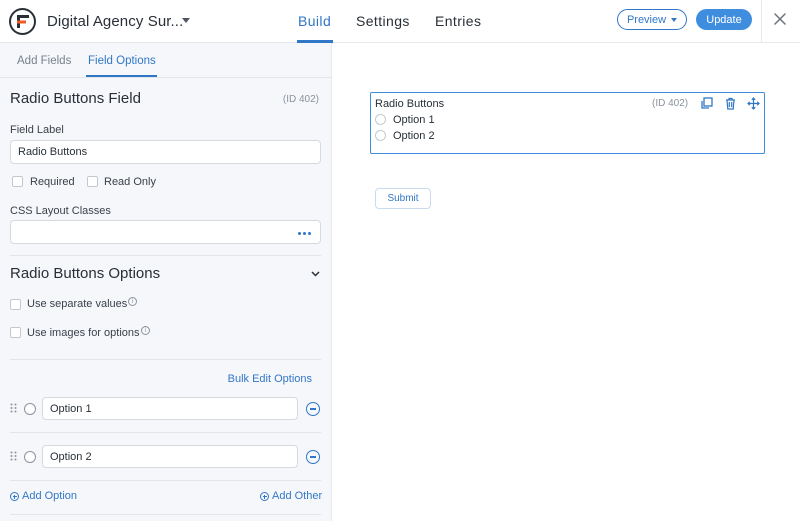 Image resolution: width=800 pixels, height=521 pixels. What do you see at coordinates (670, 103) in the screenshot?
I see `preview-field-id: (ID 402)` at bounding box center [670, 103].